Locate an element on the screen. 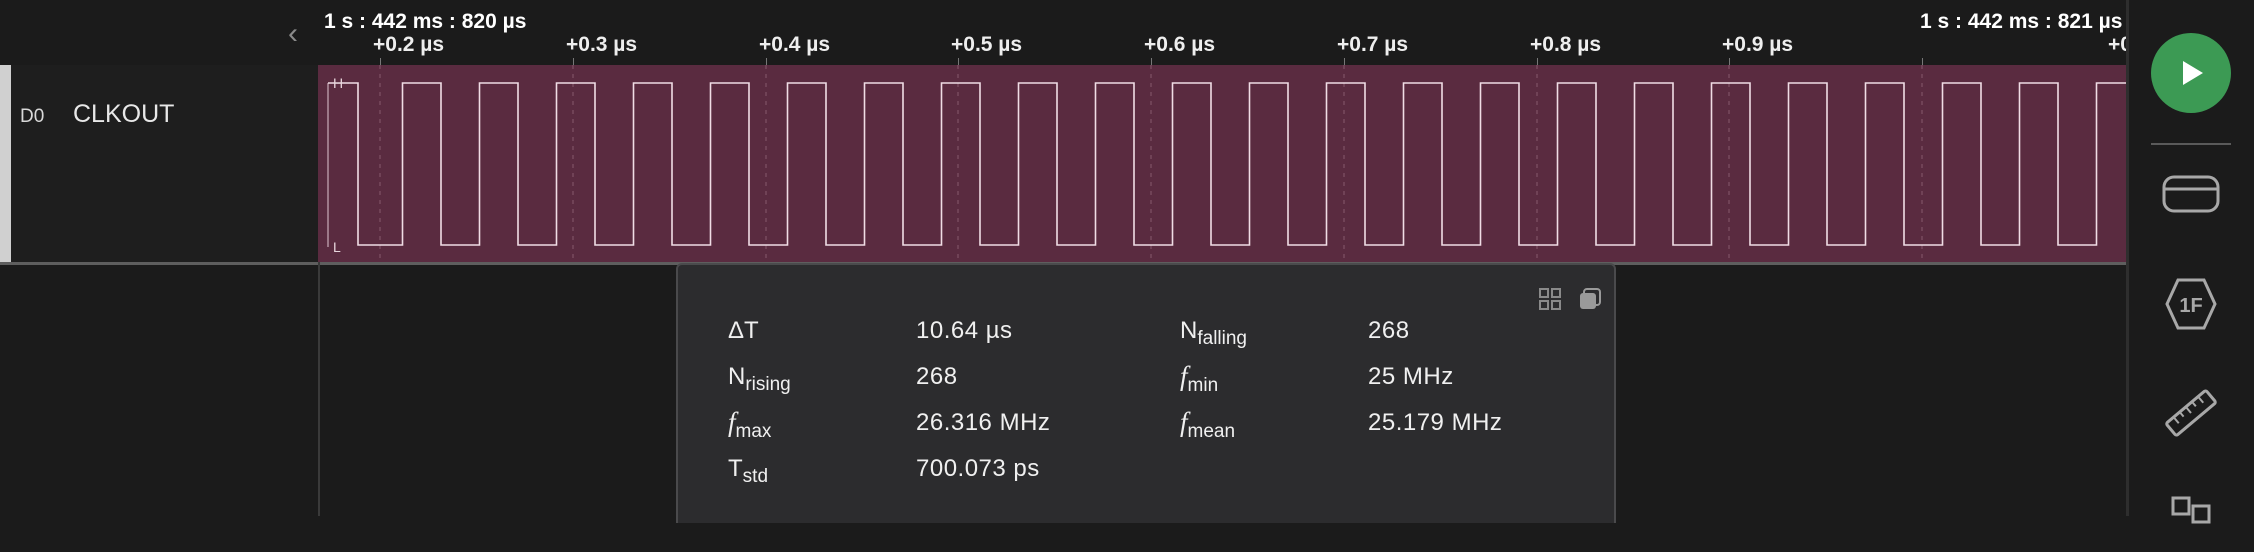 Image resolution: width=2254 pixels, height=552 pixels. play-icon is located at coordinates (2193, 73).